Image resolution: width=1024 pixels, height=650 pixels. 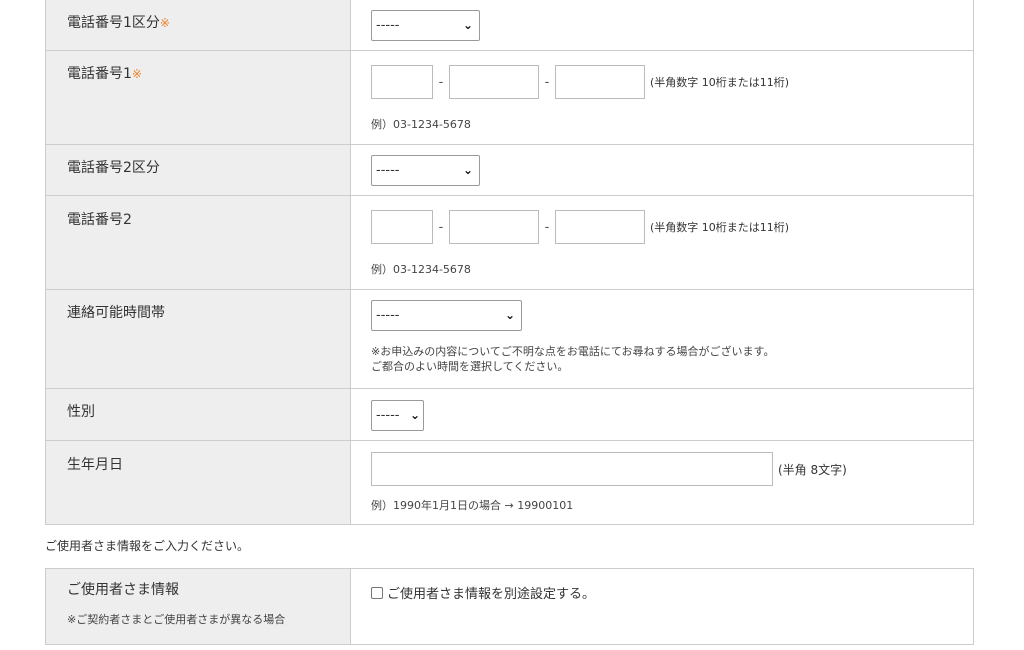 What do you see at coordinates (198, 170) in the screenshot?
I see `label-cell: 電話番号2区分` at bounding box center [198, 170].